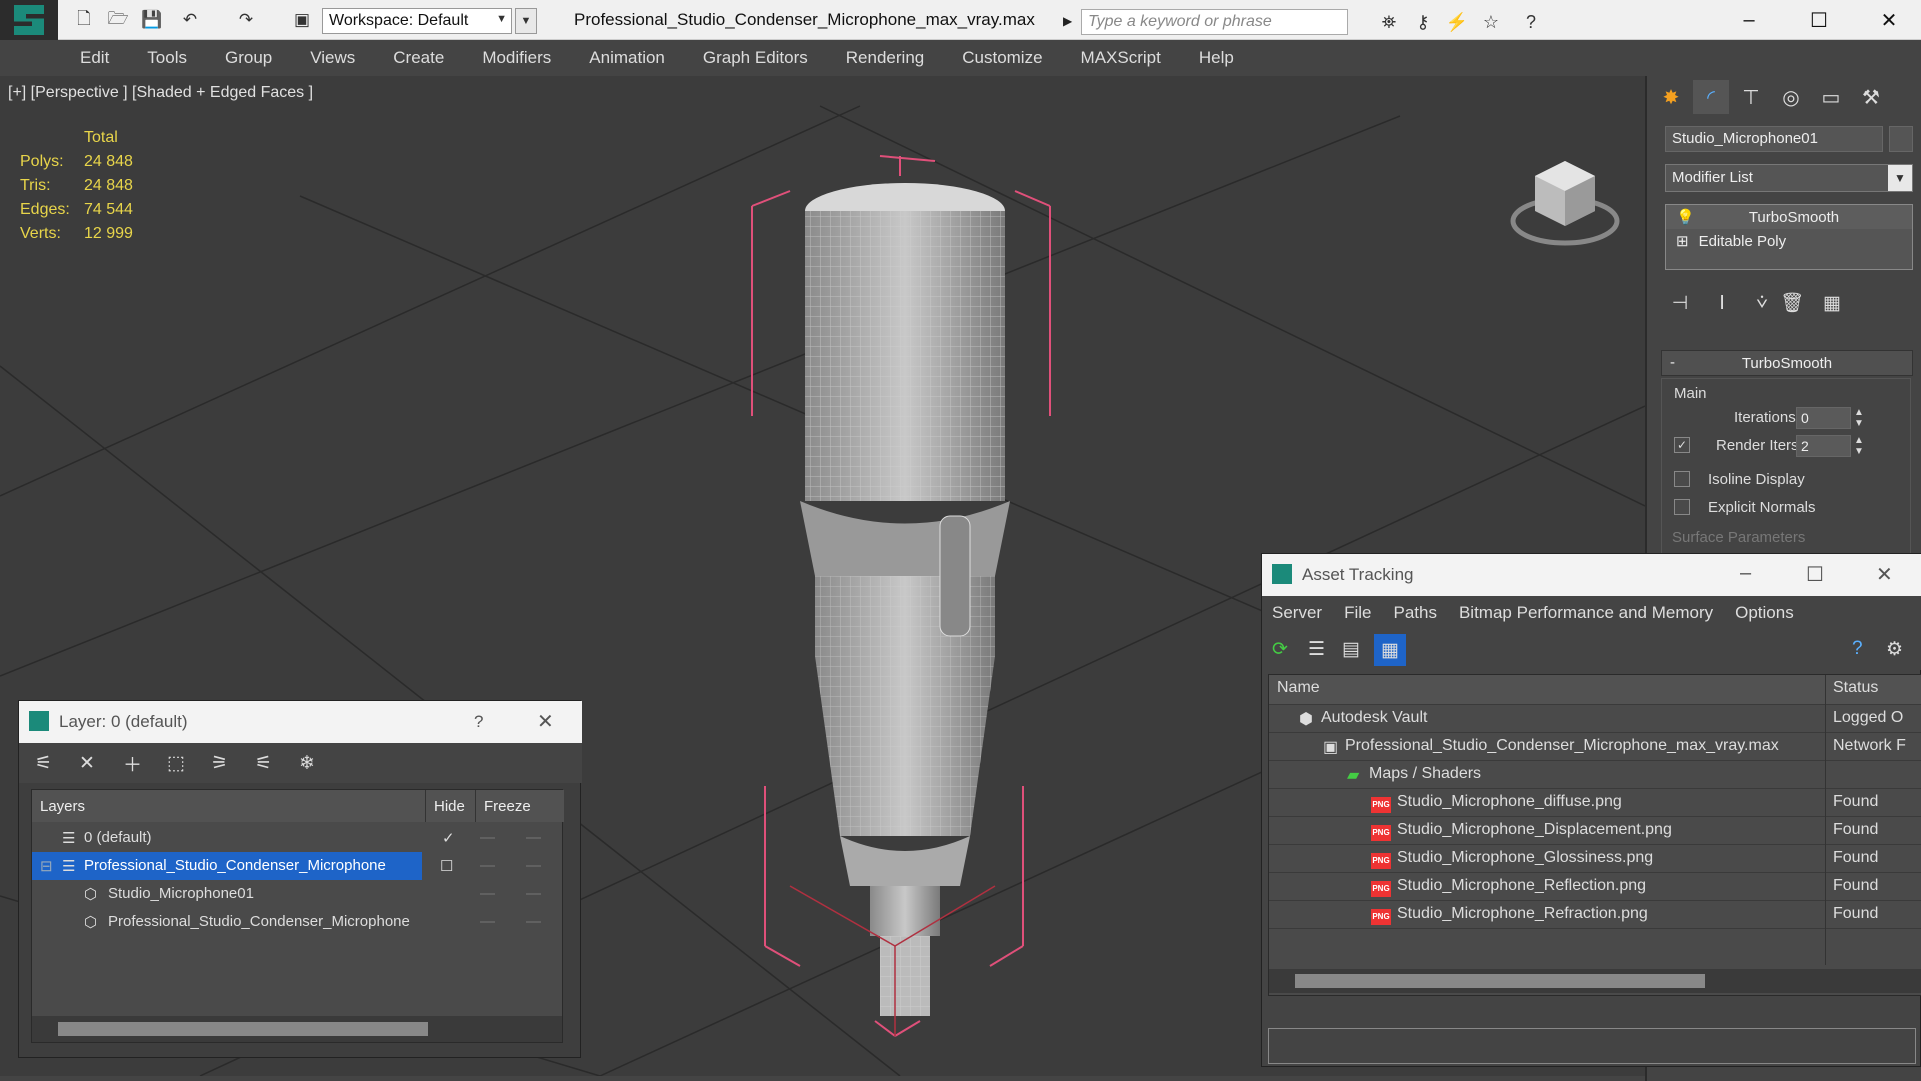 The height and width of the screenshot is (1081, 1921). Describe the element at coordinates (1682, 507) in the screenshot. I see `explicit-normals-checkbox` at that location.